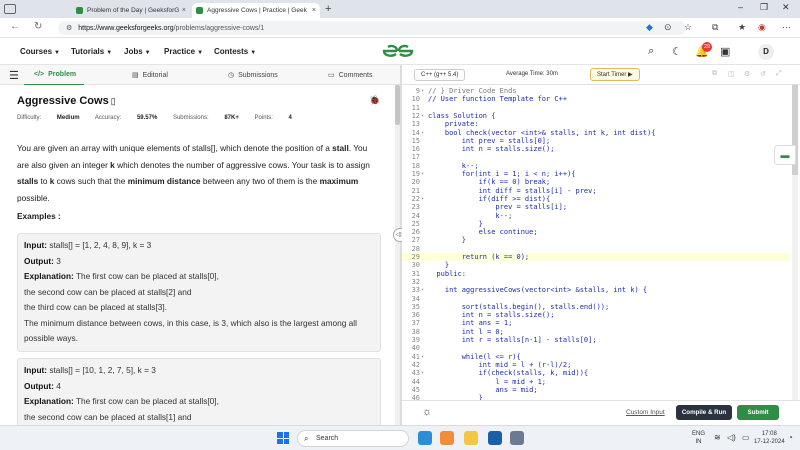 The height and width of the screenshot is (450, 800). Describe the element at coordinates (649, 27) in the screenshot. I see `extension-icon: ◆` at that location.